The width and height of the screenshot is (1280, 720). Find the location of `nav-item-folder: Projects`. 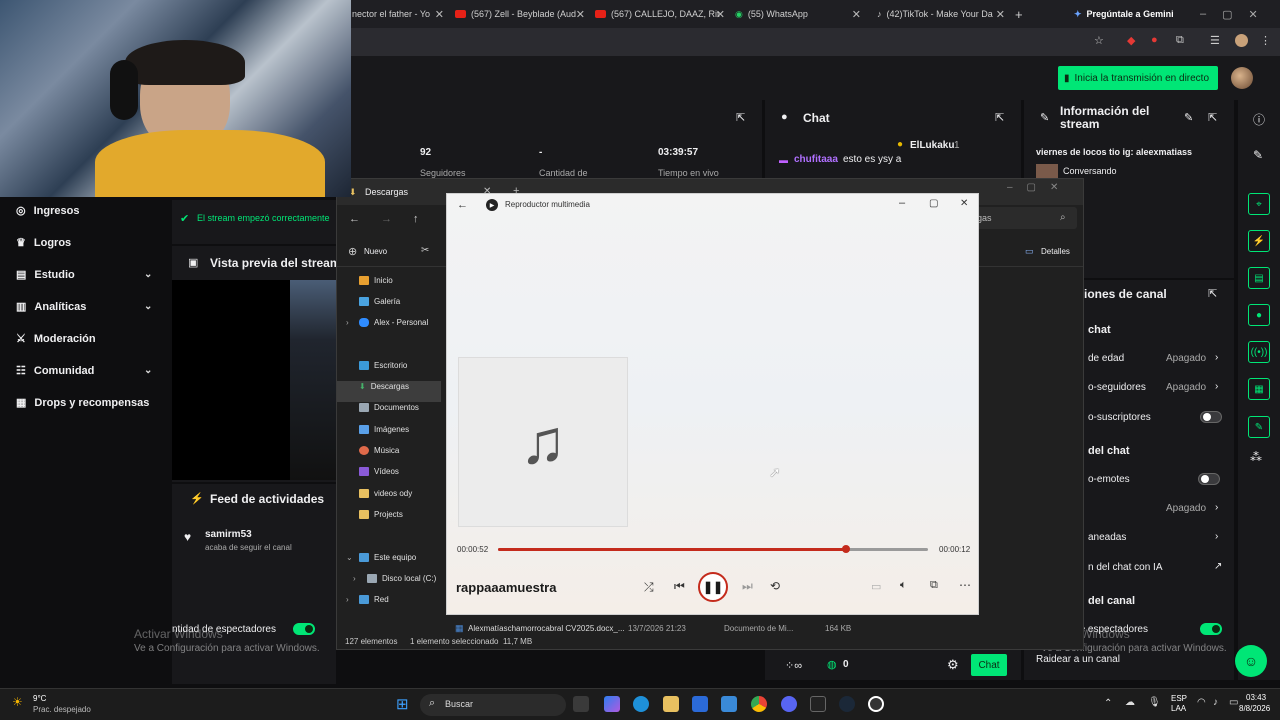

nav-item-folder: Projects is located at coordinates (381, 514).